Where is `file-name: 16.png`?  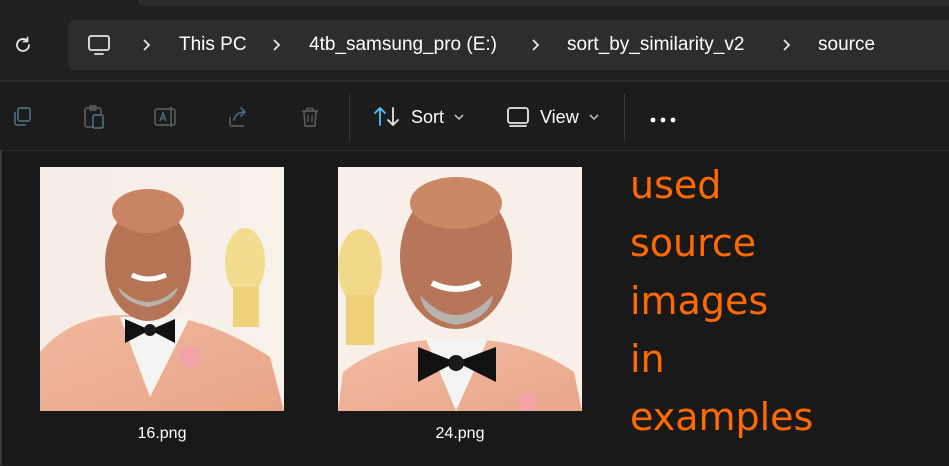 file-name: 16.png is located at coordinates (162, 434).